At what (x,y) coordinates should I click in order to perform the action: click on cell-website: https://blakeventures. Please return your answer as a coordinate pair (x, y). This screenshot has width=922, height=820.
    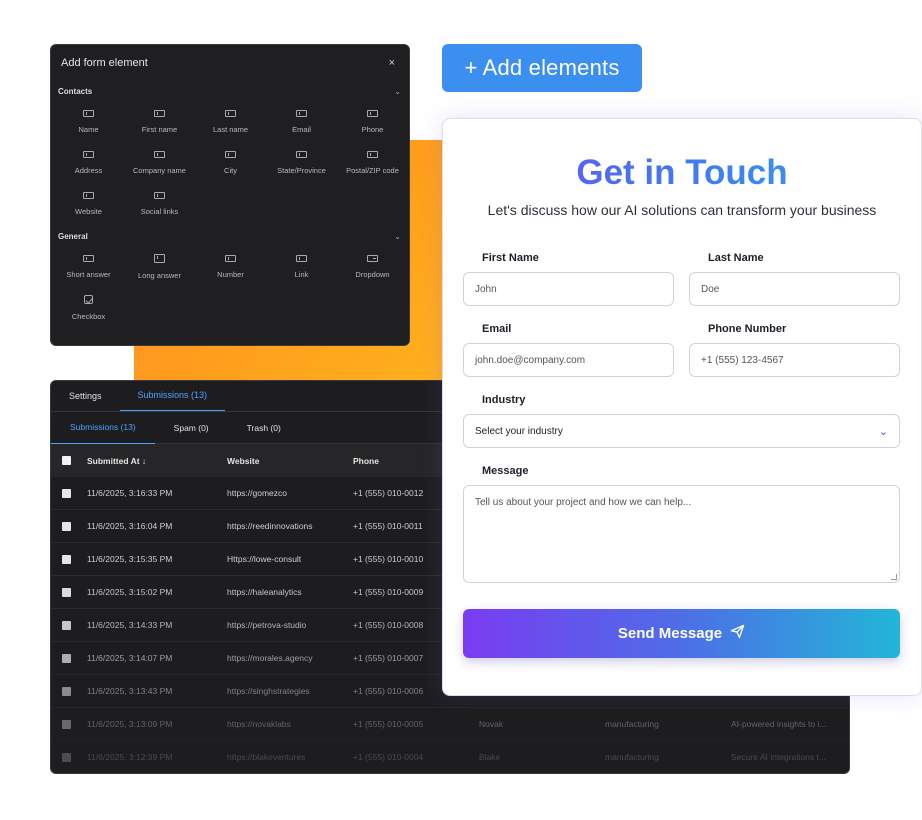
    Looking at the image, I should click on (266, 757).